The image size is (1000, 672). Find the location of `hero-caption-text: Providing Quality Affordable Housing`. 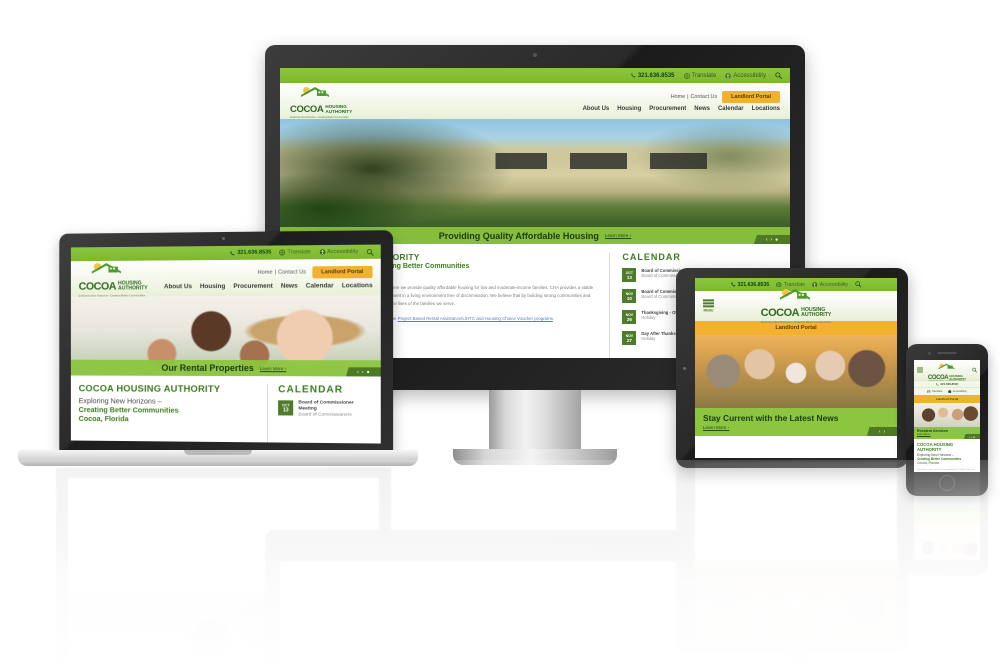

hero-caption-text: Providing Quality Affordable Housing is located at coordinates (518, 235).